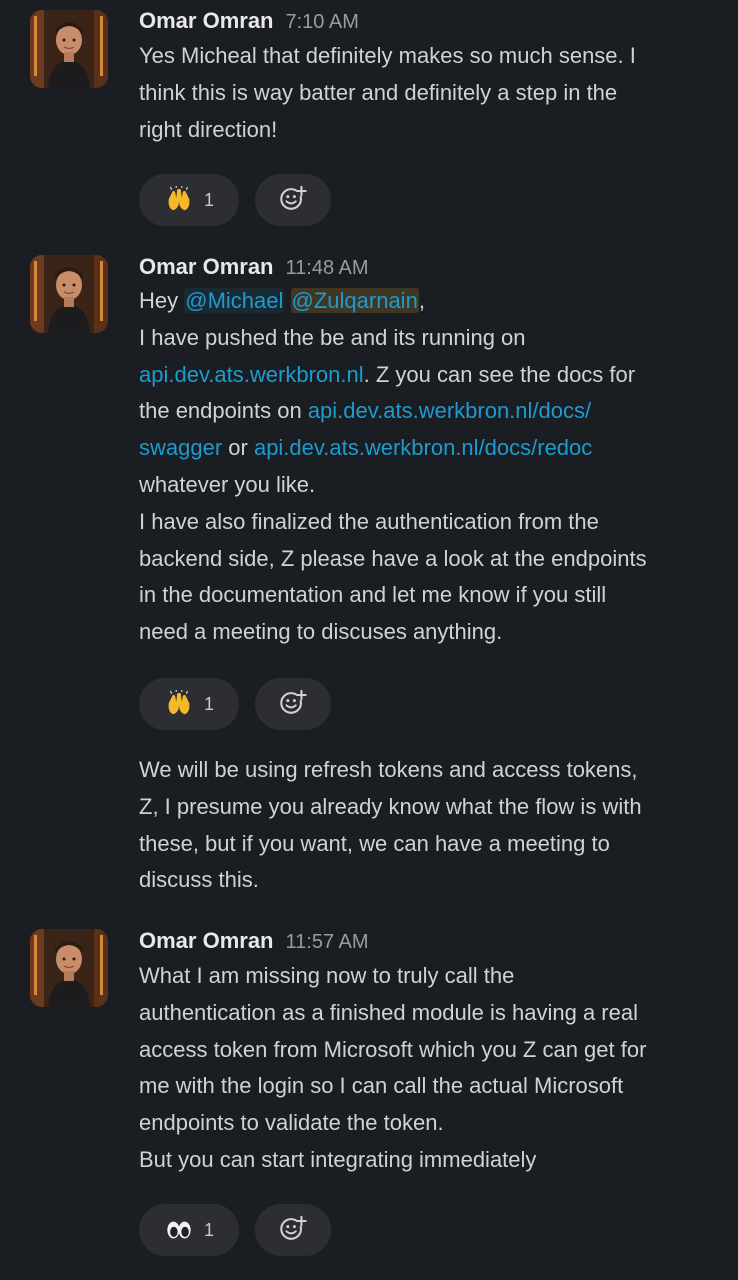 The image size is (738, 1280). I want to click on message-line: need a meeting to discuses anything., so click(321, 632).